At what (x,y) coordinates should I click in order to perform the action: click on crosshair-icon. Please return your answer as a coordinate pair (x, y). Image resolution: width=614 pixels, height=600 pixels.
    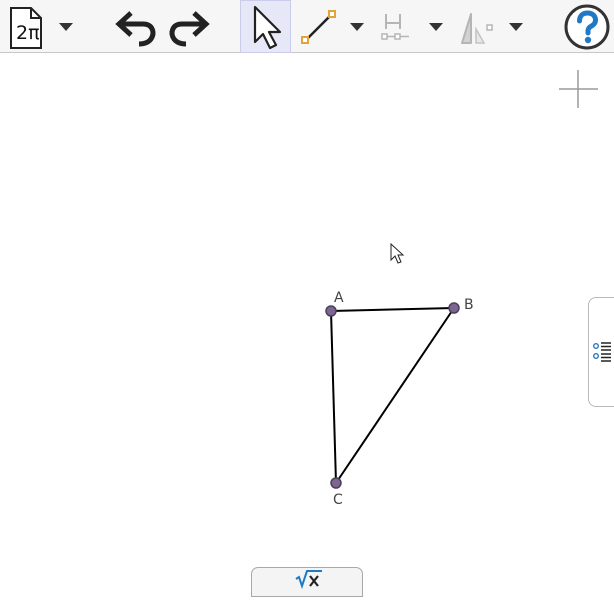
    Looking at the image, I should click on (578, 89).